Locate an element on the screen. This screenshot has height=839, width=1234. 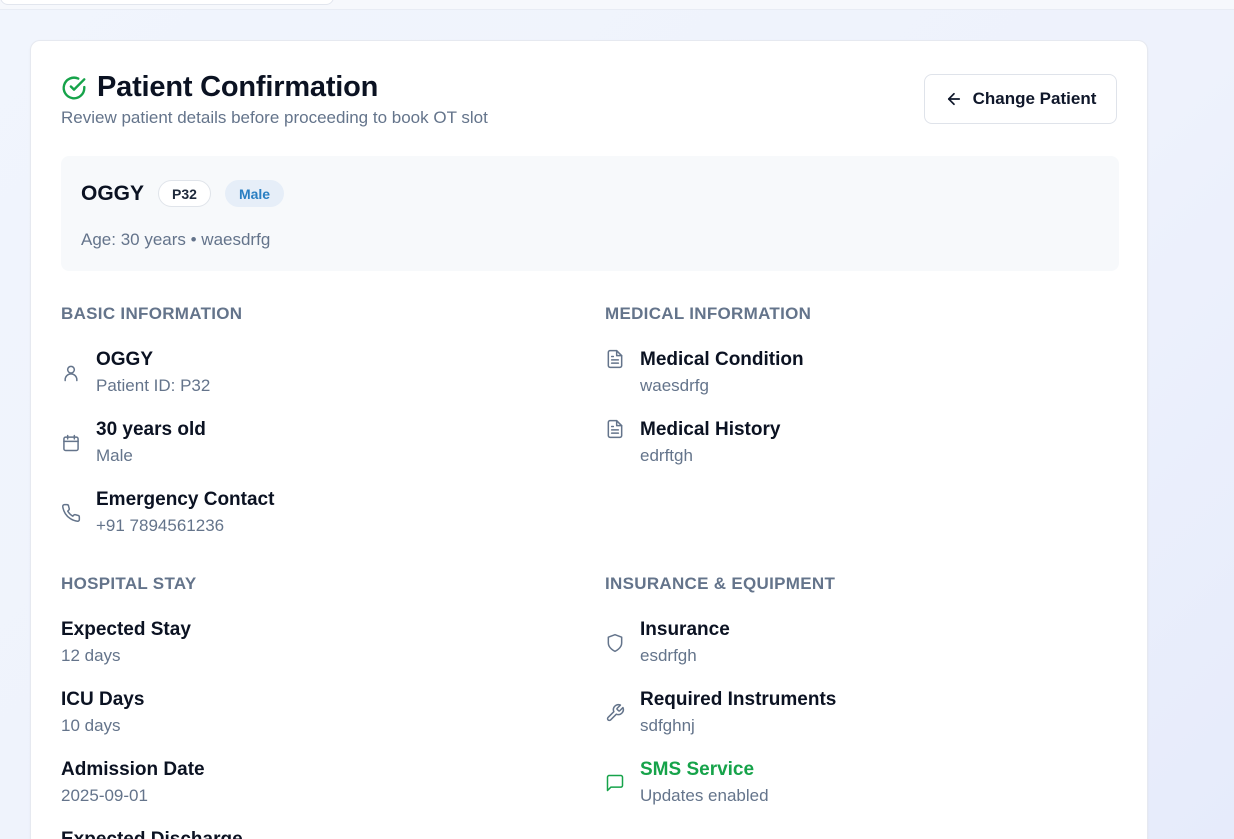
stay-item-expected-stay: Expected Stay 12 days is located at coordinates (126, 642).